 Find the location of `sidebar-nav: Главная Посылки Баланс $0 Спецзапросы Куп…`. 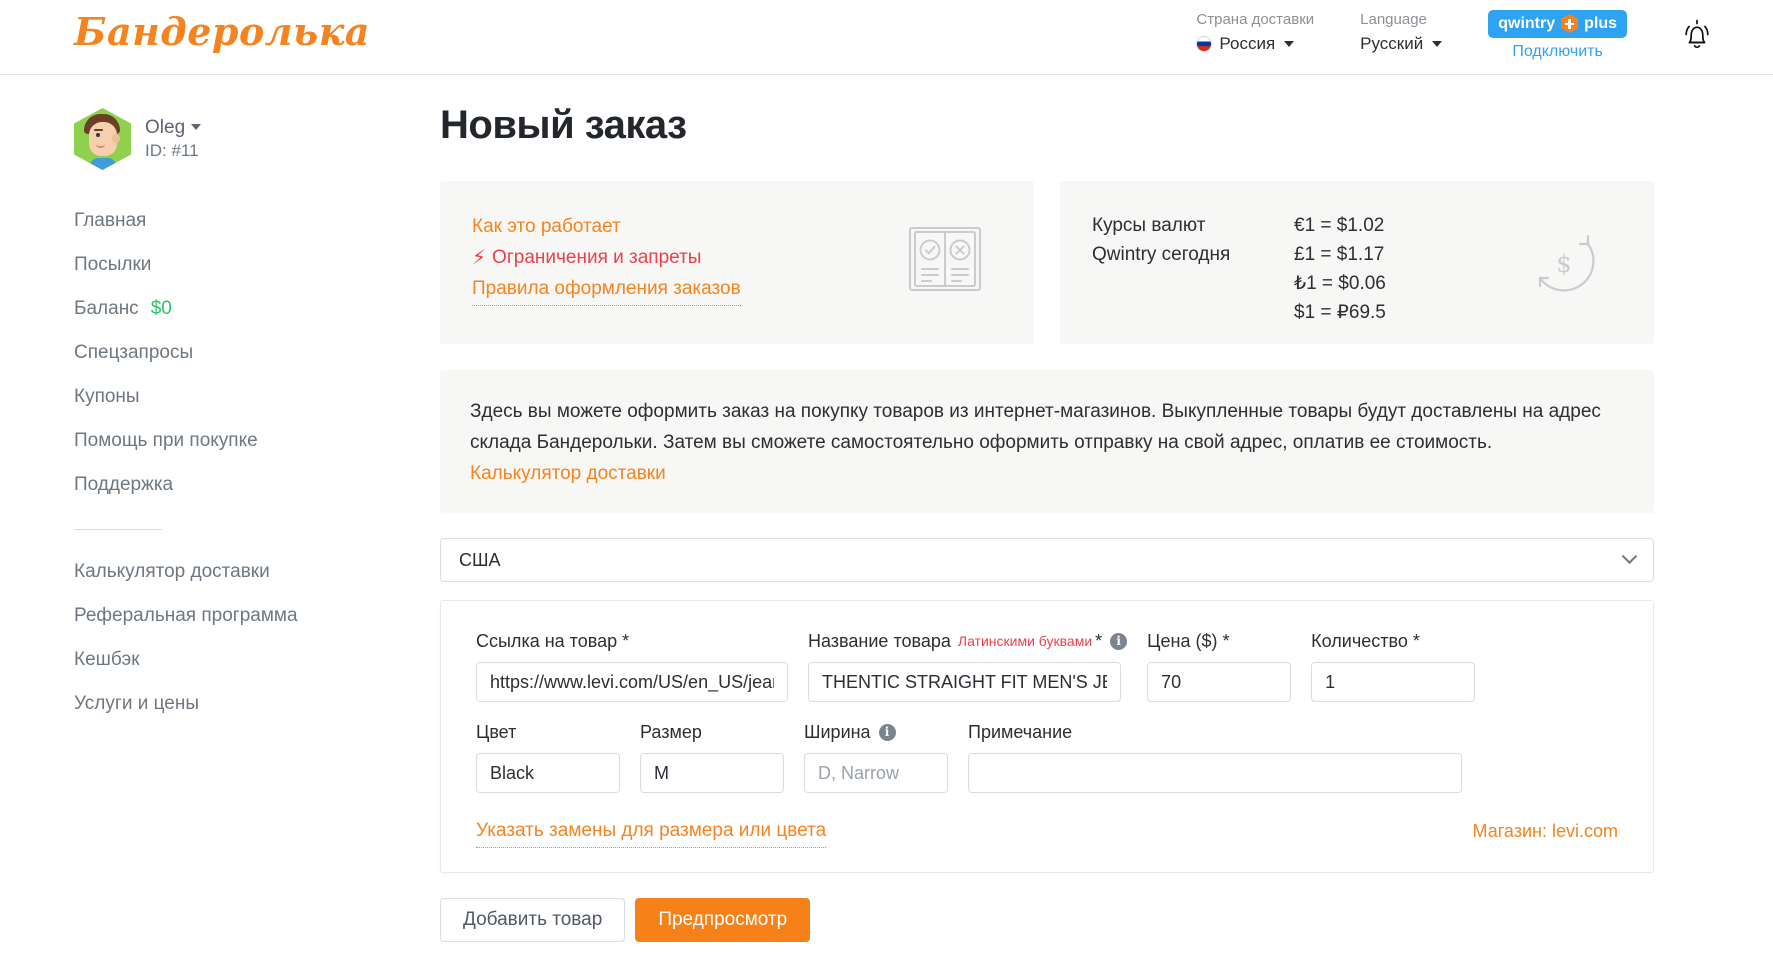

sidebar-nav: Главная Посылки Баланс $0 Спецзапросы Куп… is located at coordinates (220, 462).